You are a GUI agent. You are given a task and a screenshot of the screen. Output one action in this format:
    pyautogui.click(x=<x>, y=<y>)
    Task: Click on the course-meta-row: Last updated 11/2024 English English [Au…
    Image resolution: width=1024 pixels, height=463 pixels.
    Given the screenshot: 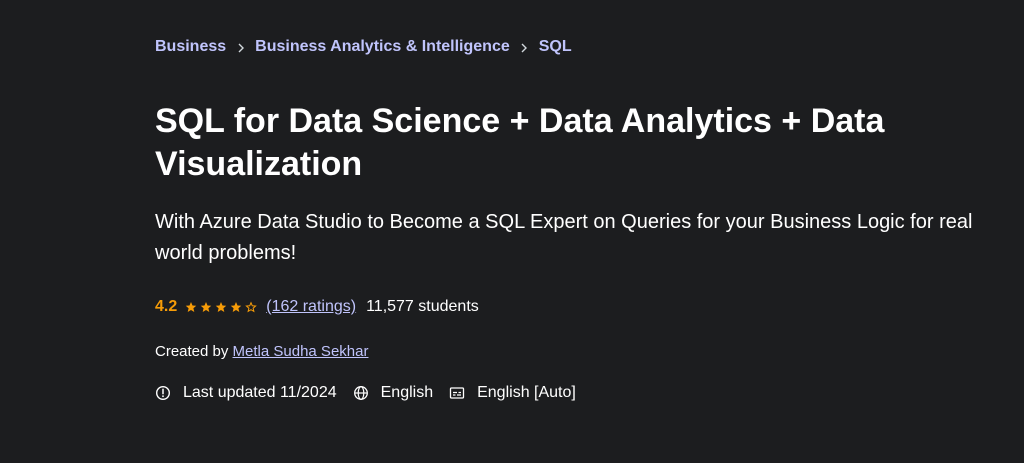 What is the action you would take?
    pyautogui.click(x=373, y=393)
    